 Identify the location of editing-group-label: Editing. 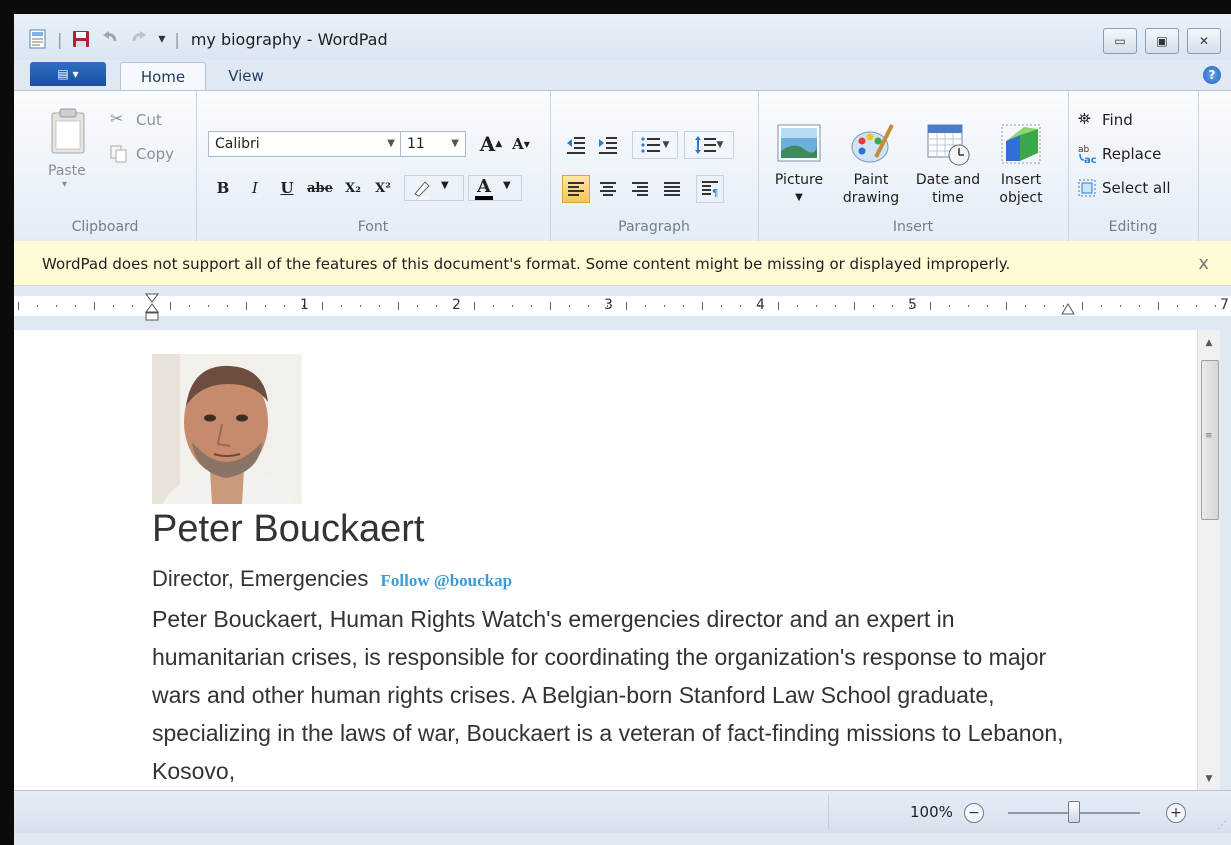
(1133, 227).